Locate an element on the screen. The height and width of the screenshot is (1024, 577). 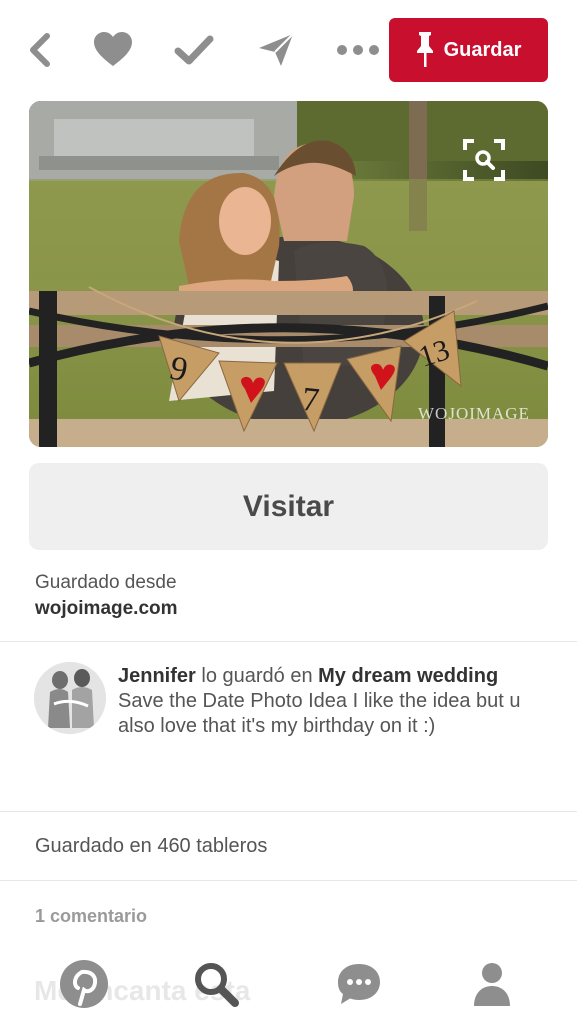
nav-home is located at coordinates (84, 984).